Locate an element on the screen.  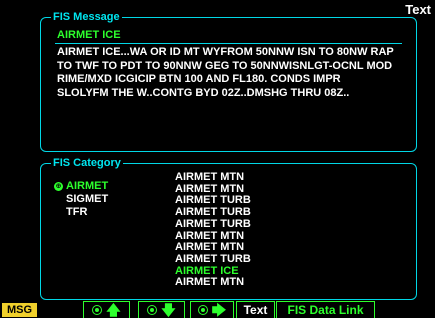
message-divider is located at coordinates (228, 43).